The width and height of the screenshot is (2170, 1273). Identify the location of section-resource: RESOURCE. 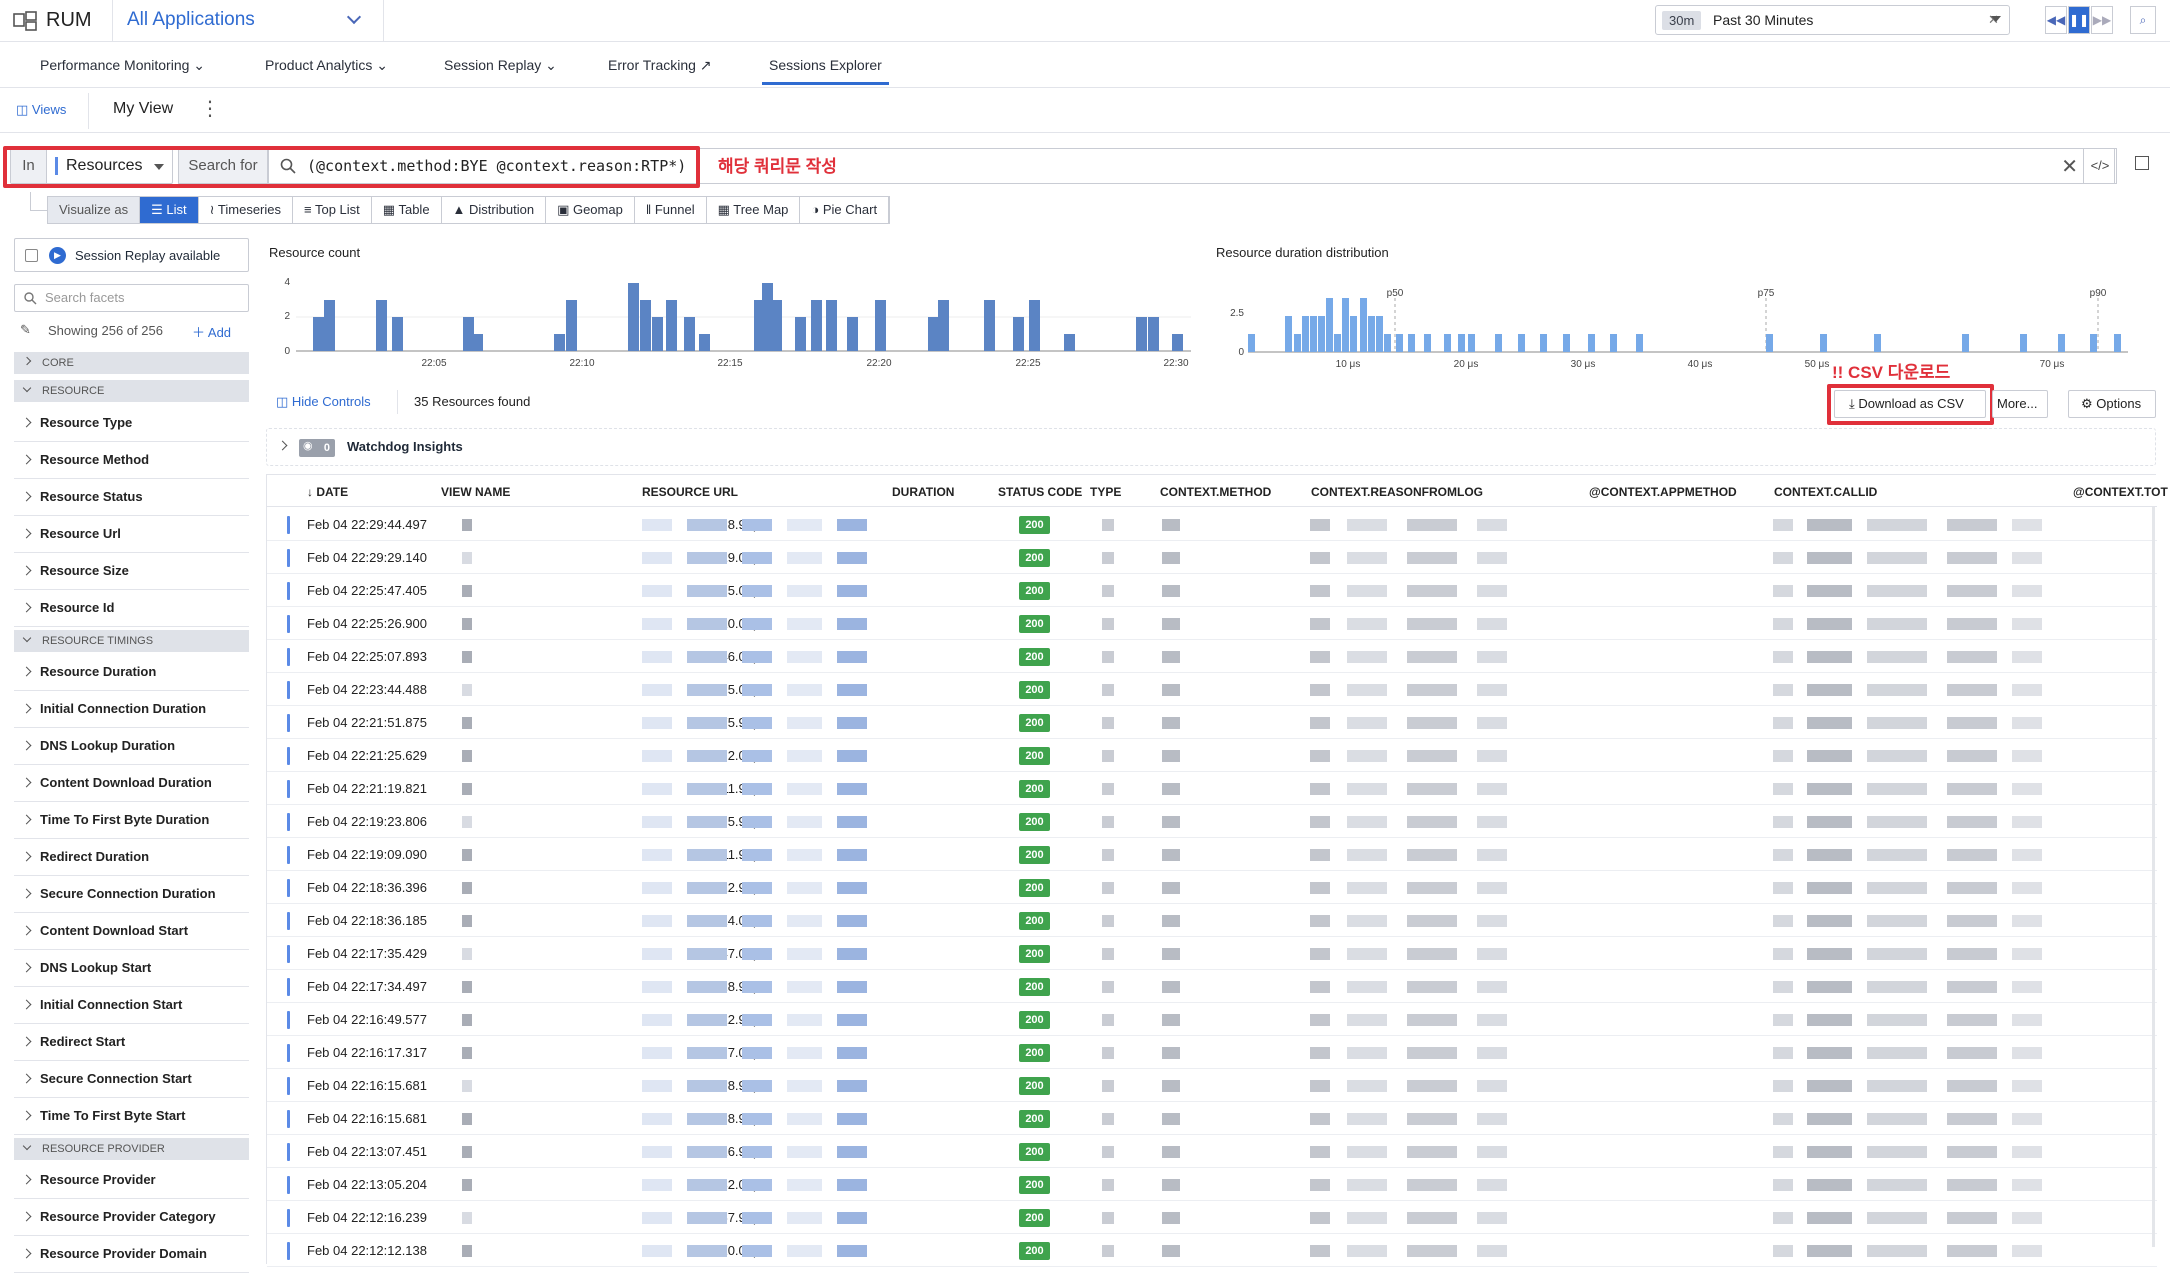
(131, 391).